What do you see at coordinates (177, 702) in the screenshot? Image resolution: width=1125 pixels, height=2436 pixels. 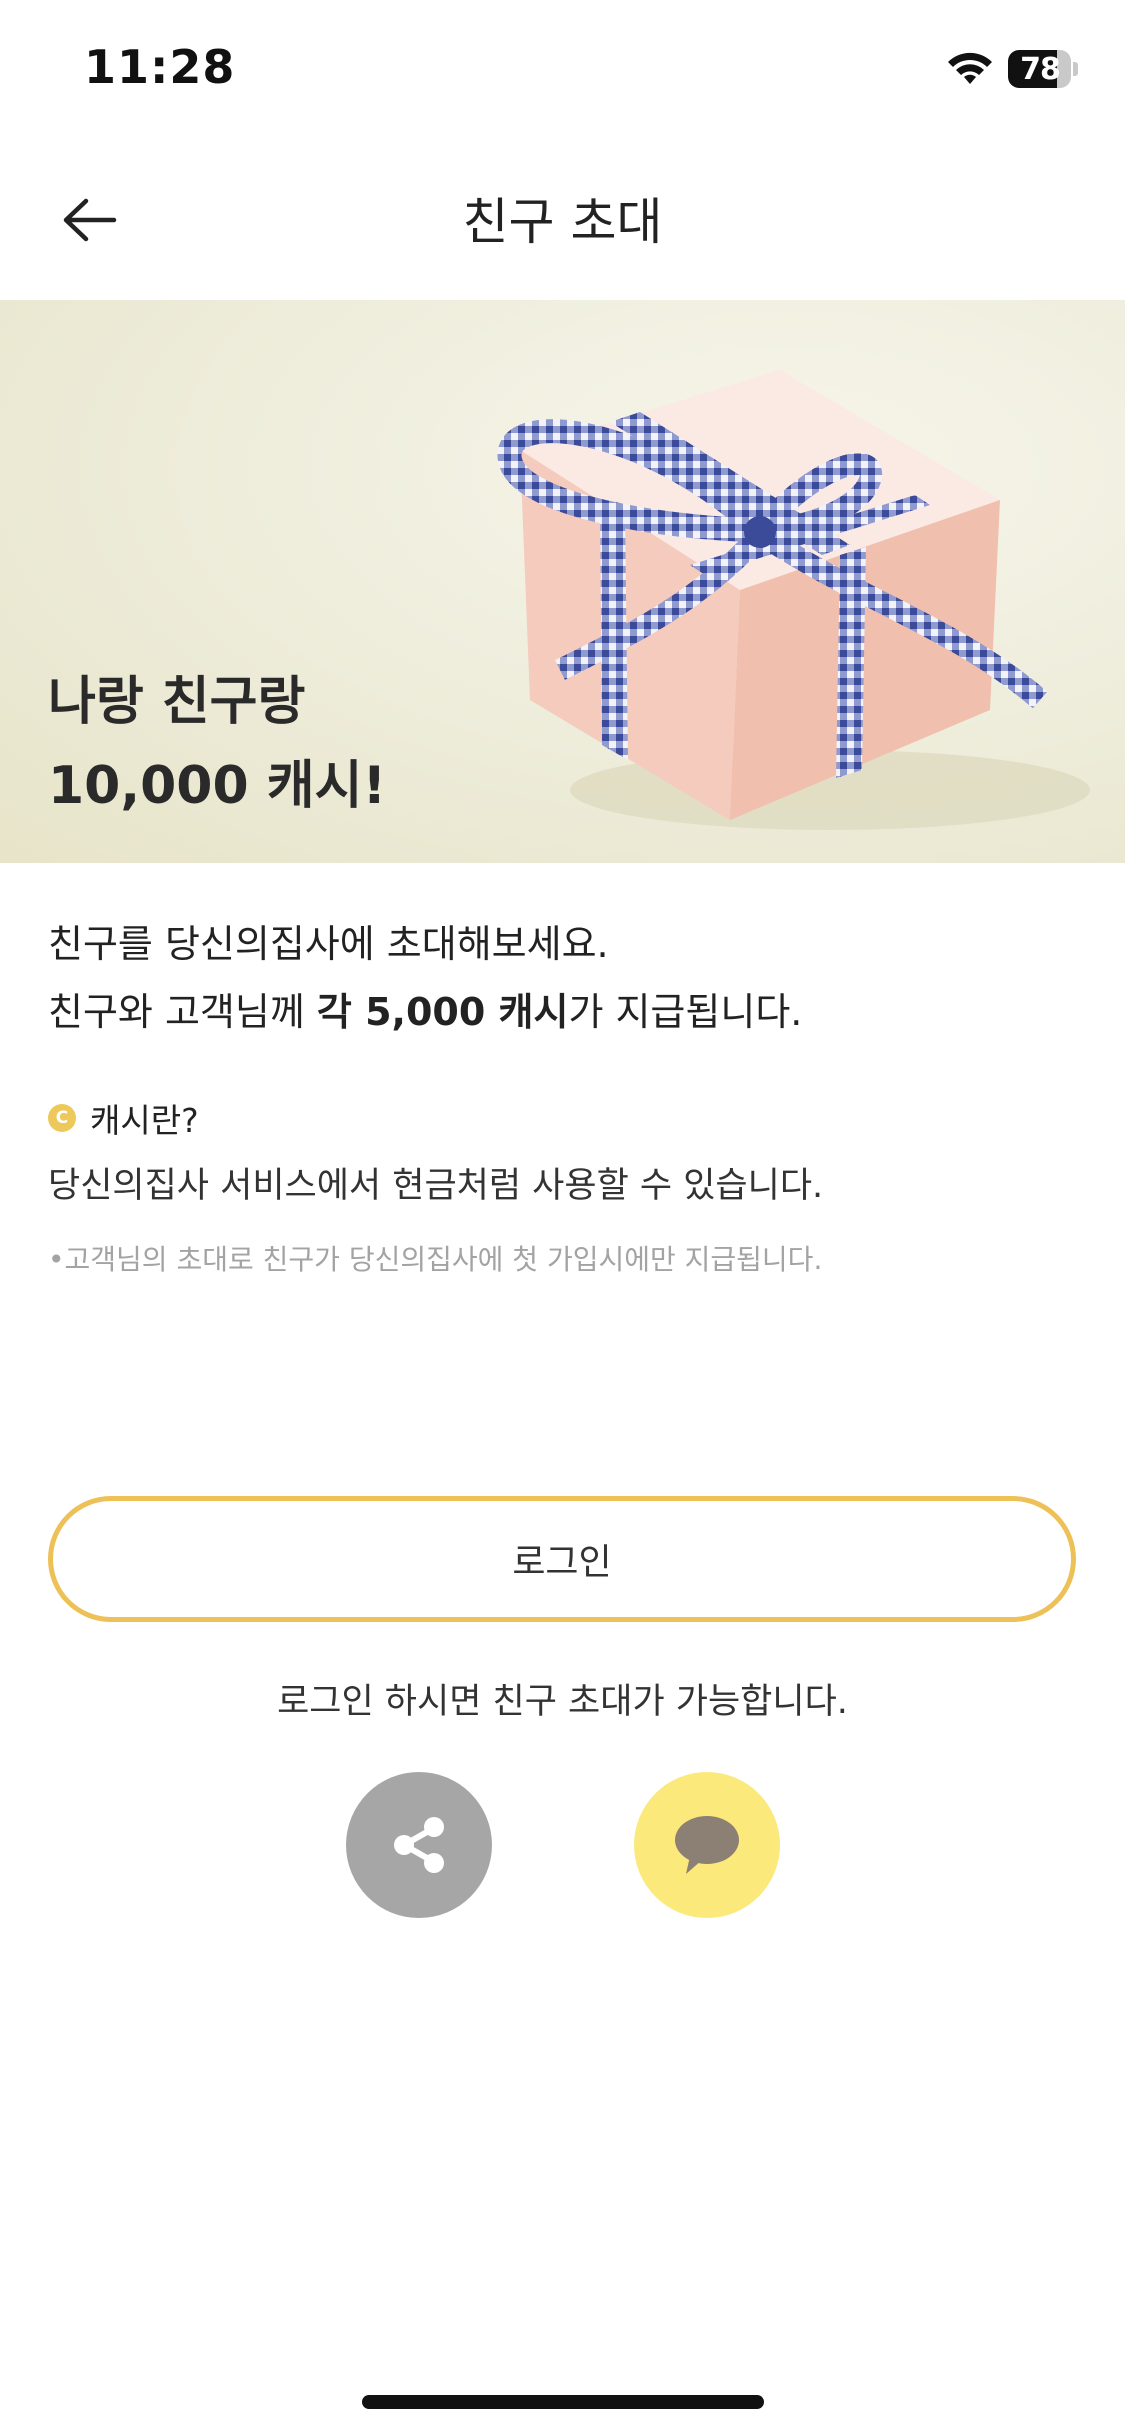 I see `banner-line-1: 나랑 친구랑` at bounding box center [177, 702].